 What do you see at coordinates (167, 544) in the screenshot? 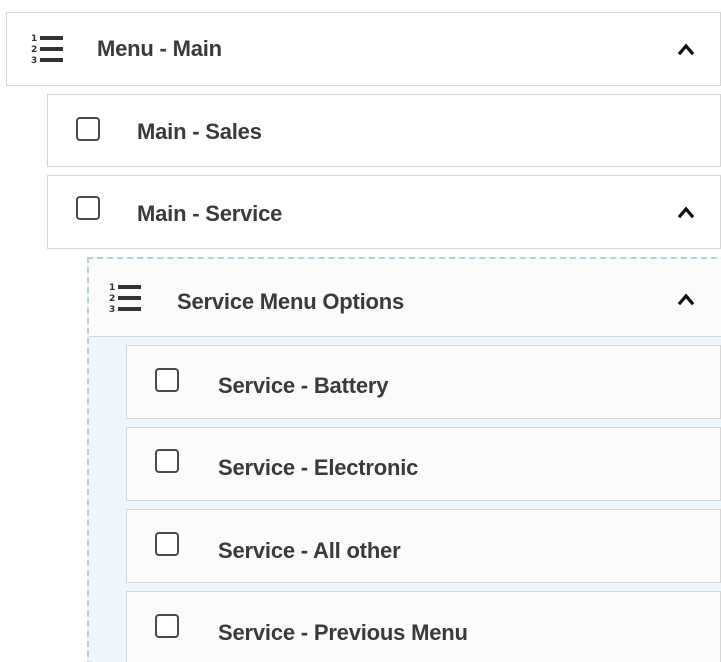
I see `service-all-other-checkbox` at bounding box center [167, 544].